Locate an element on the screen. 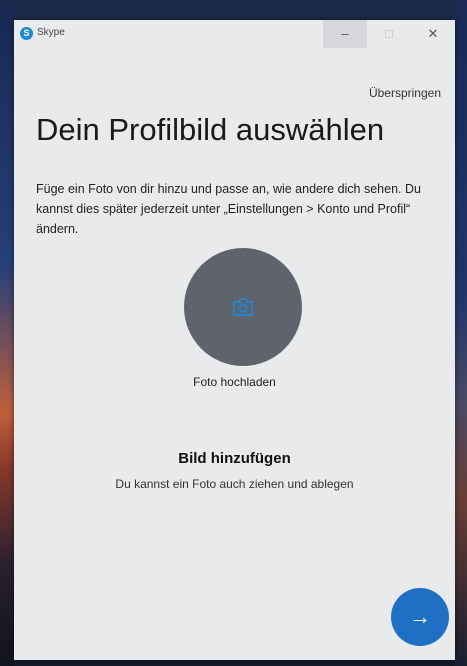 Image resolution: width=467 pixels, height=666 pixels. upload-photo-label: Foto hochladen is located at coordinates (234, 382).